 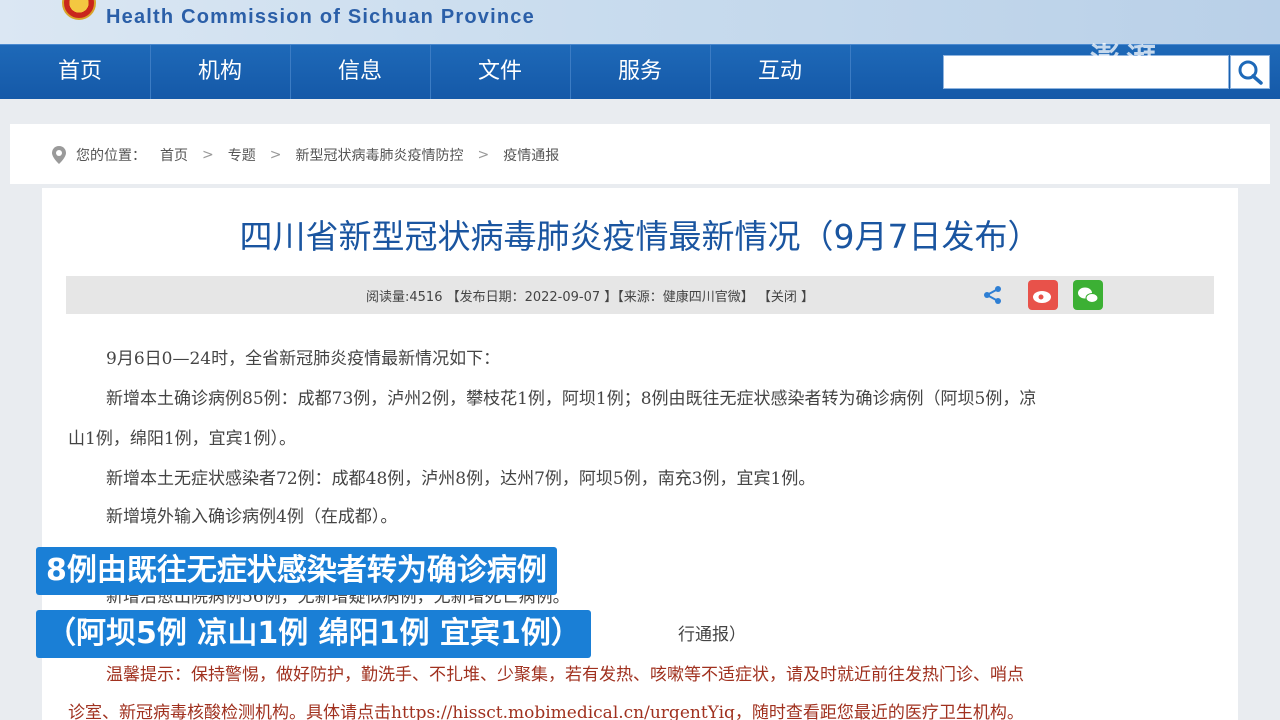 I want to click on breadcrumb: 您的位置： 首页 > 专题 > 新型冠状病毒肺炎疫情防控 > 疫情通报, so click(x=640, y=154).